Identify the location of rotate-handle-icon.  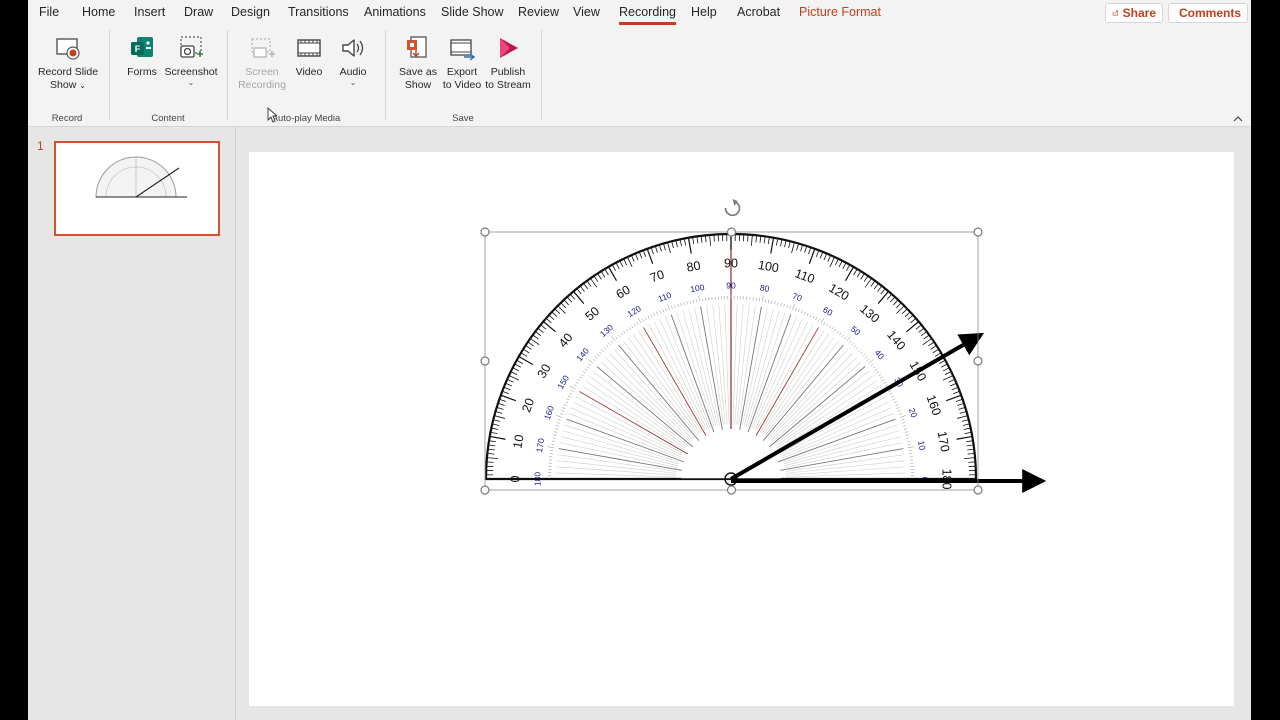
(732, 208).